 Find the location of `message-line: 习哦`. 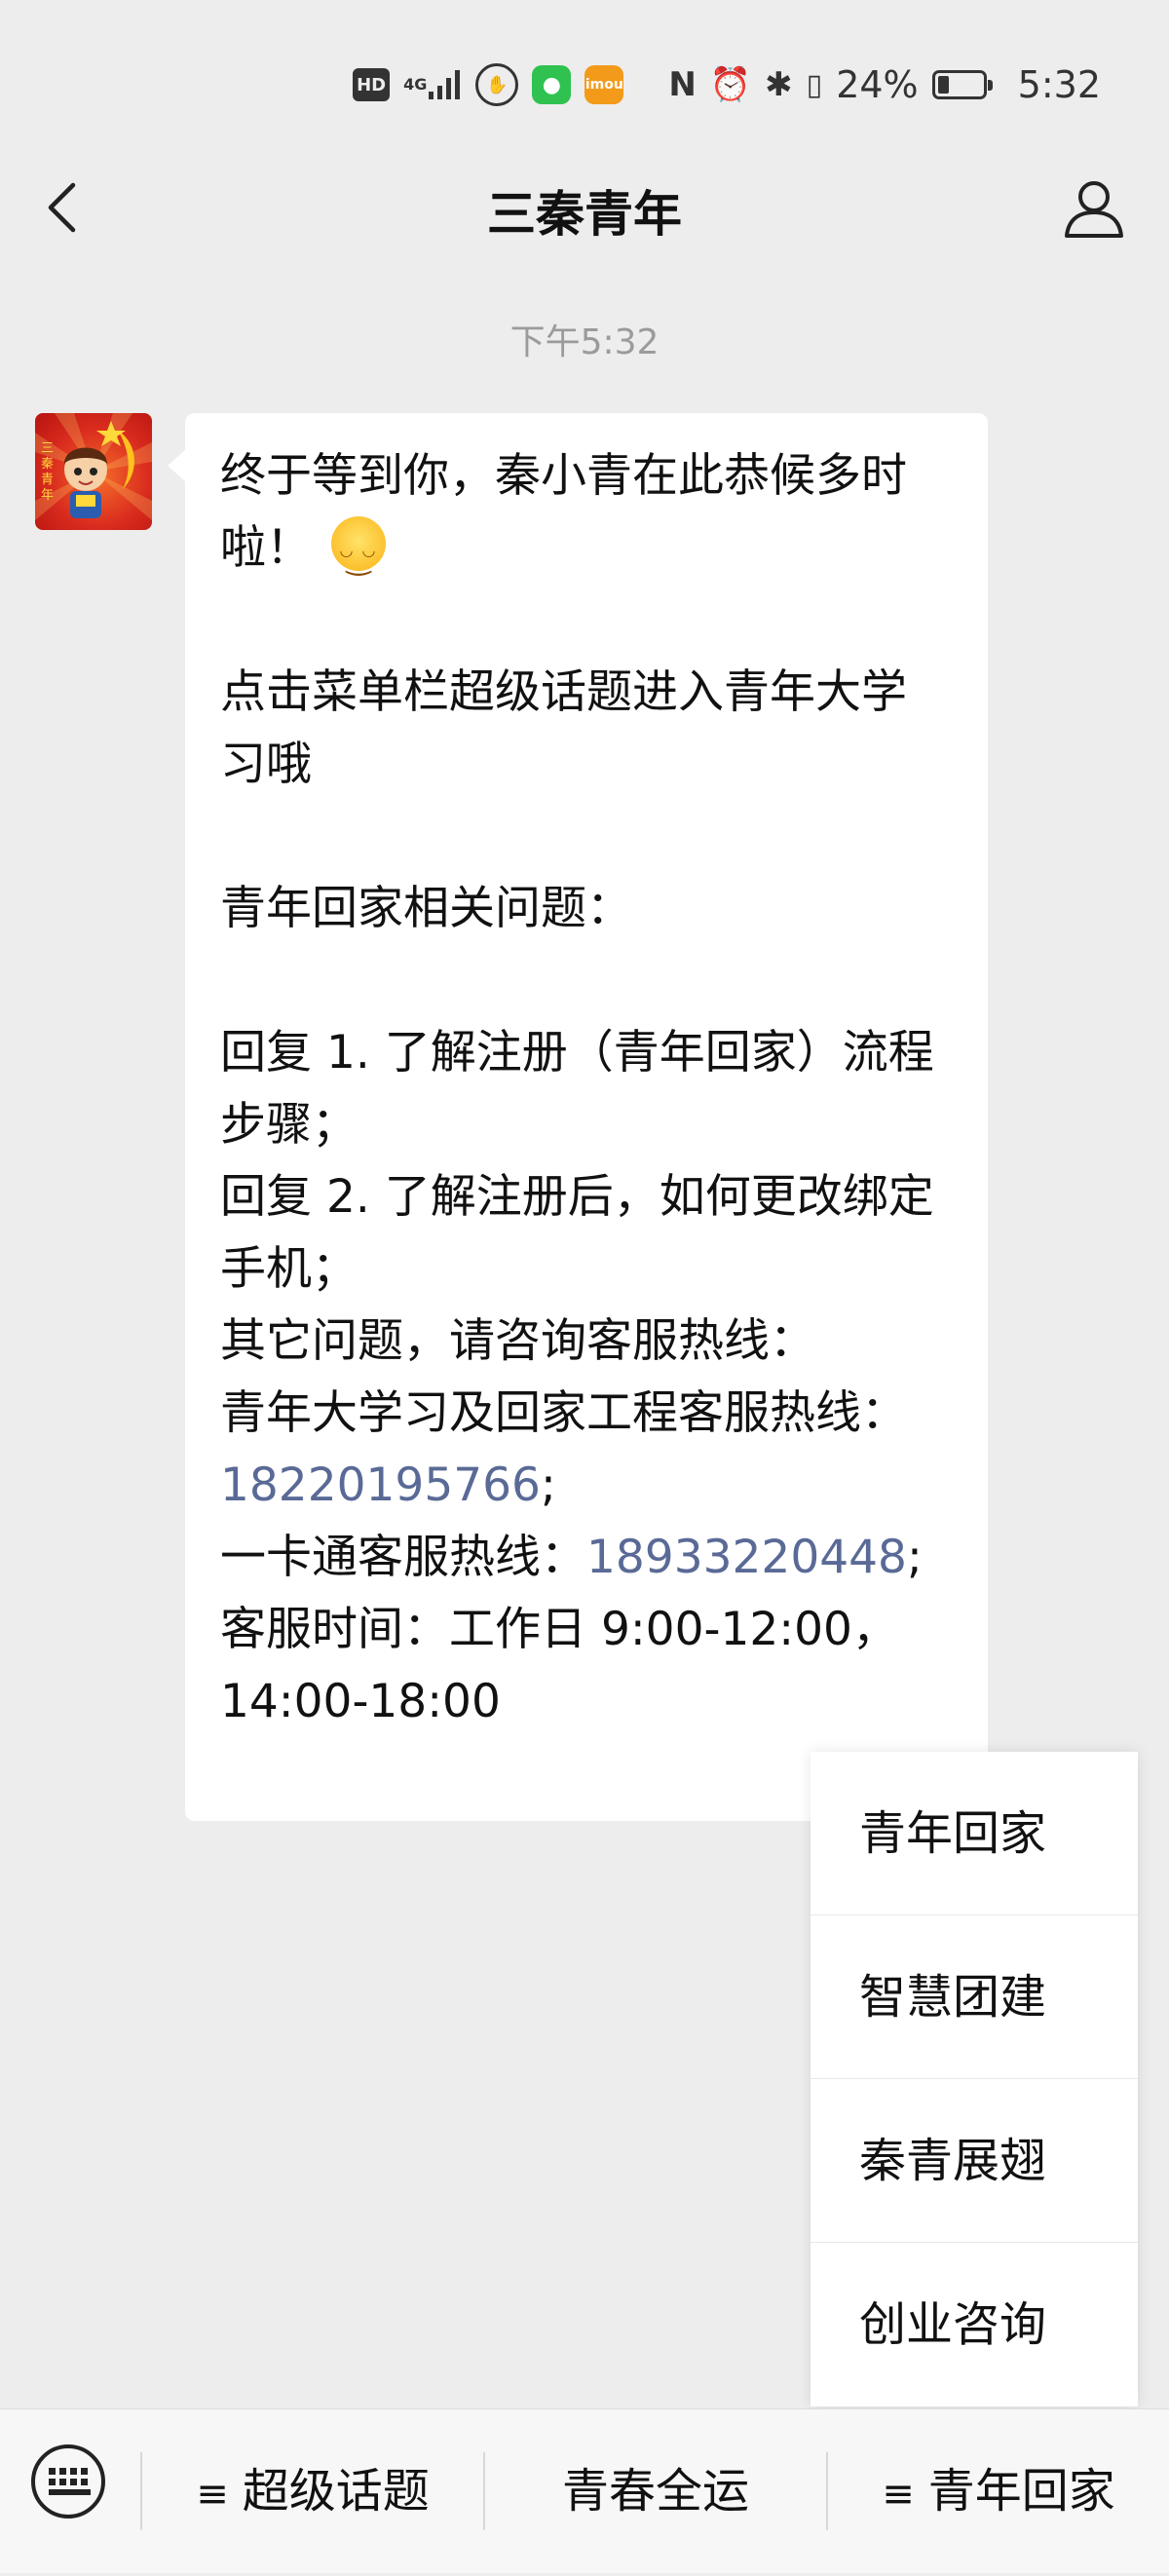

message-line: 习哦 is located at coordinates (266, 764).